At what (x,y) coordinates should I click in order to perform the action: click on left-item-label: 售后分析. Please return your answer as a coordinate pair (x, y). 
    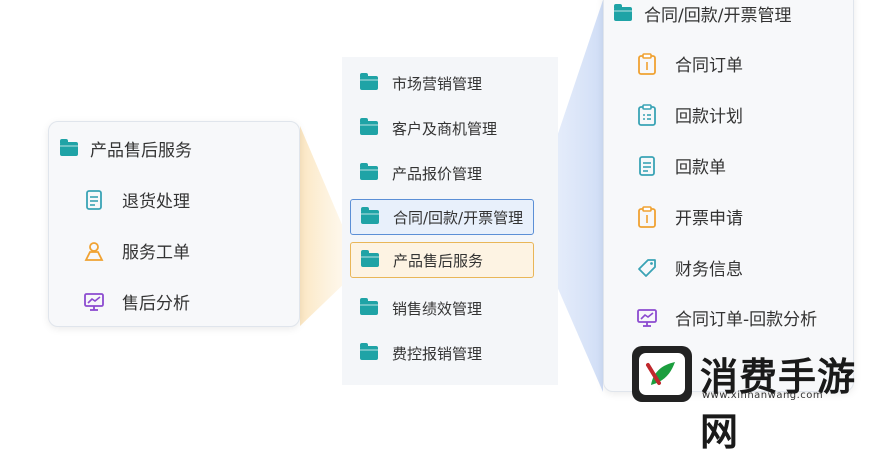
    Looking at the image, I should click on (156, 304).